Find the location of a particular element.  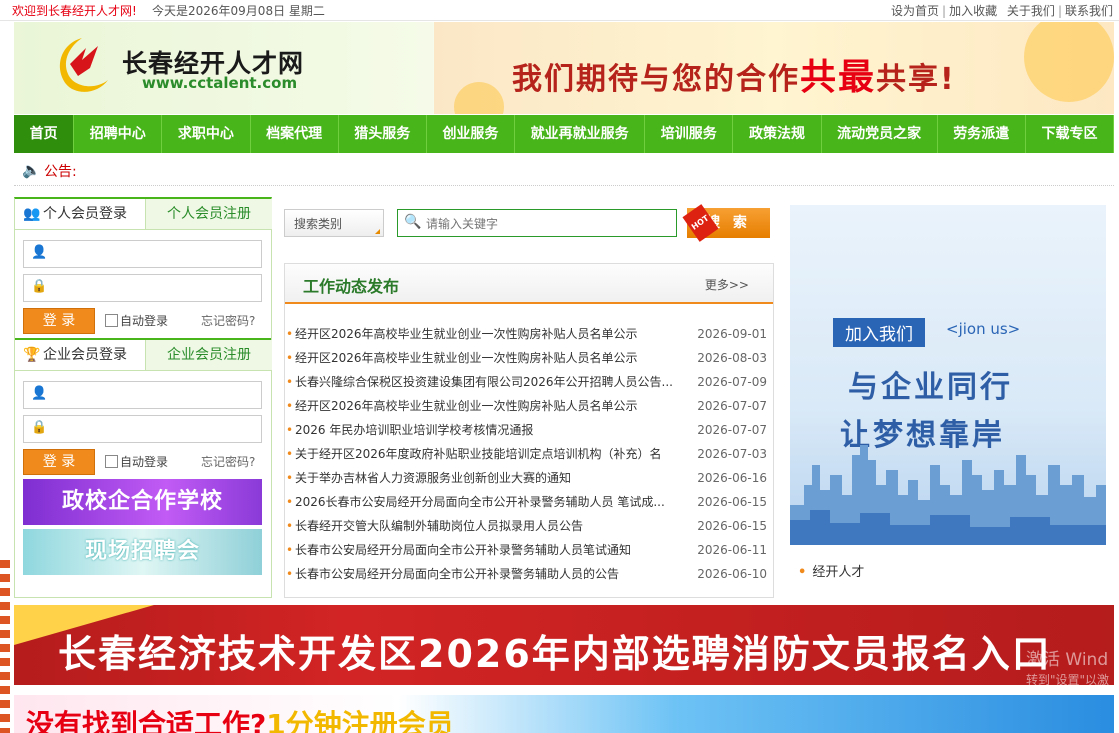

user-group-icon: 👥 is located at coordinates (32, 214).